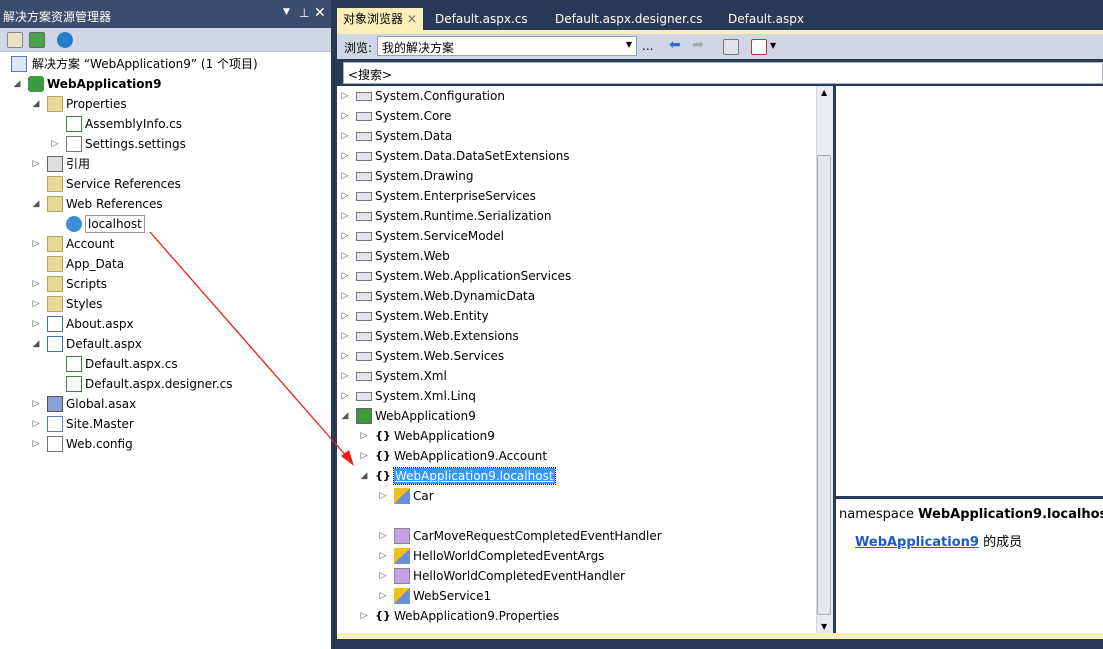 This screenshot has height=649, width=1103. I want to click on annotation-arrow, so click(251, 348).